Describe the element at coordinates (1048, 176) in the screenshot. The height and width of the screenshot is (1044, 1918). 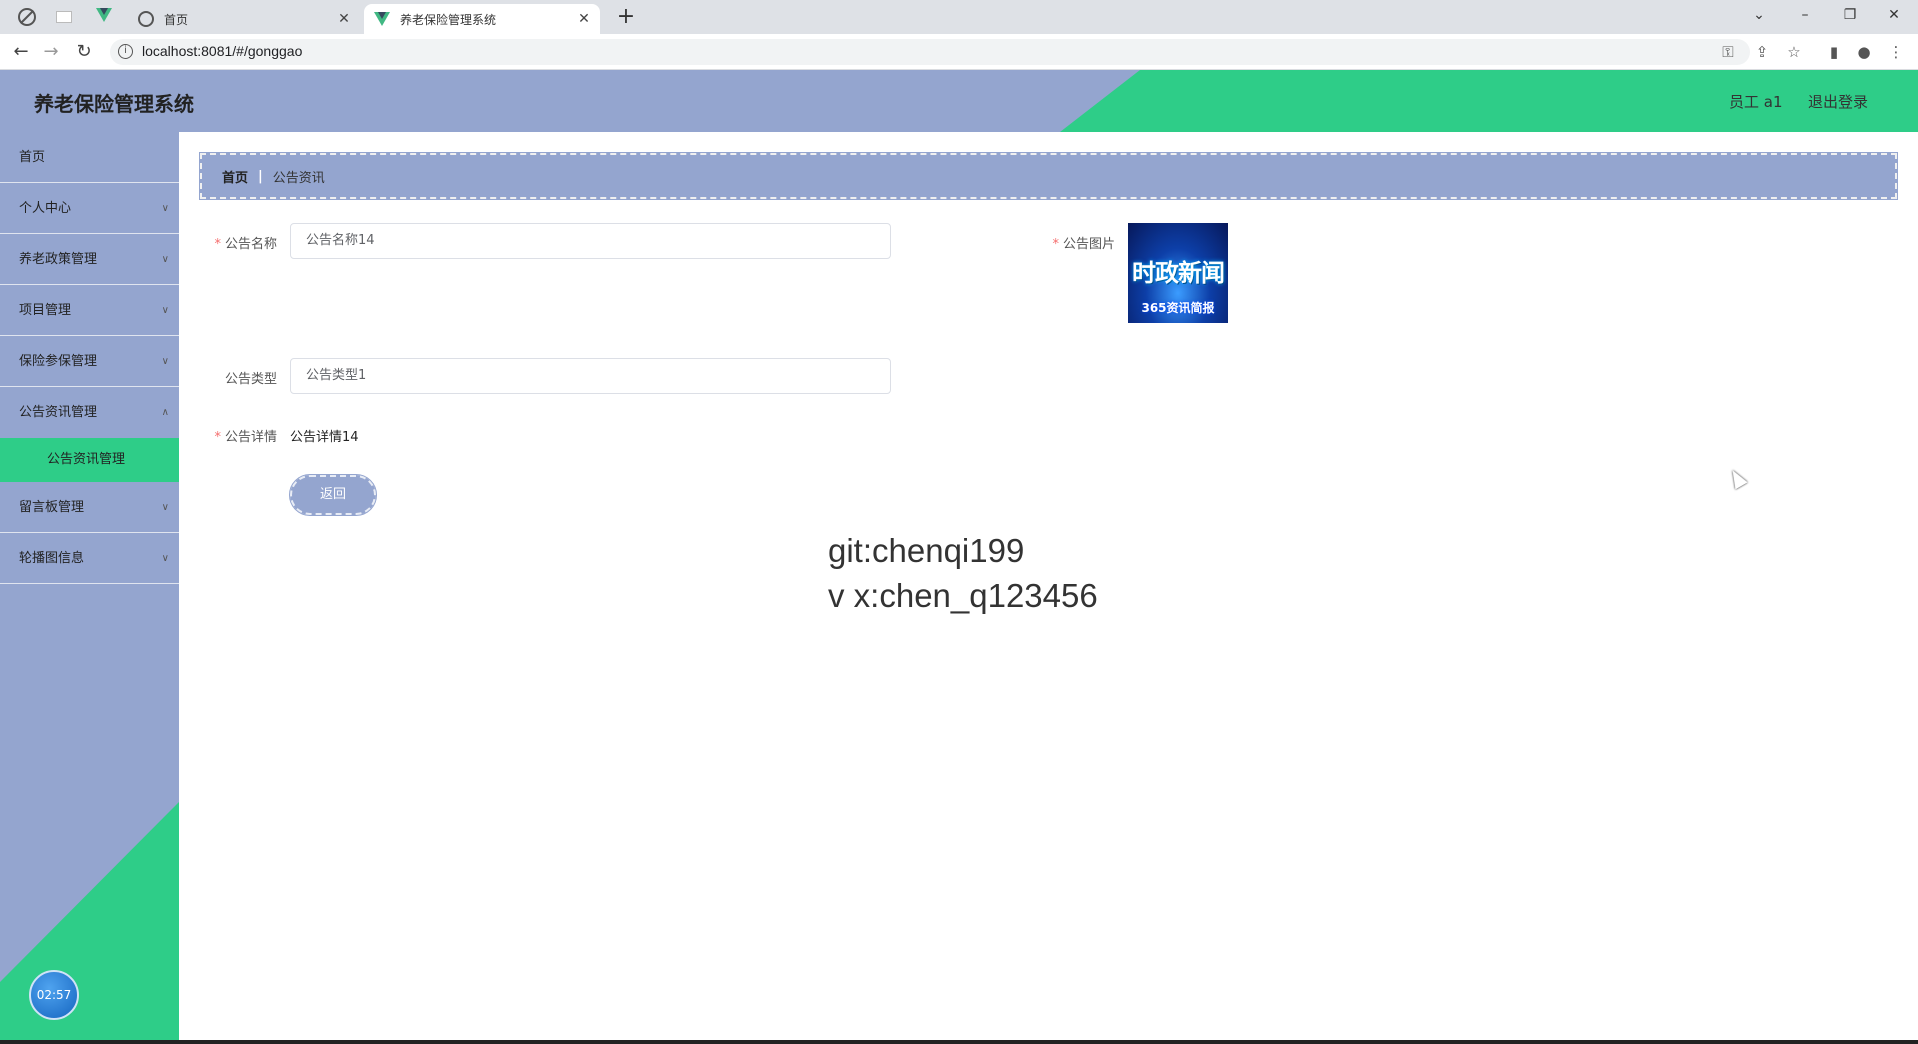
I see `breadcrumb: 首页 | 公告资讯` at that location.